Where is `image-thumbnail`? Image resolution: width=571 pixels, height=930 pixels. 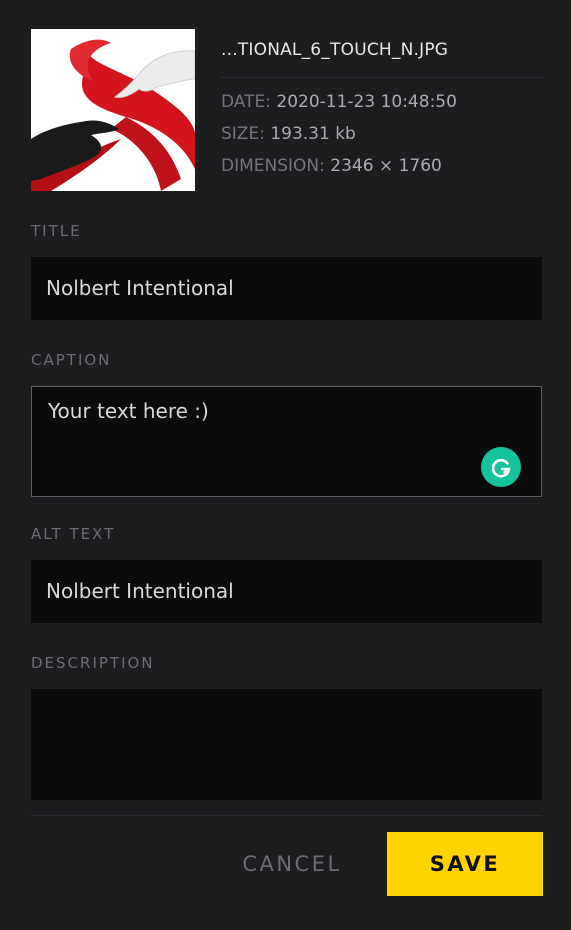 image-thumbnail is located at coordinates (113, 110).